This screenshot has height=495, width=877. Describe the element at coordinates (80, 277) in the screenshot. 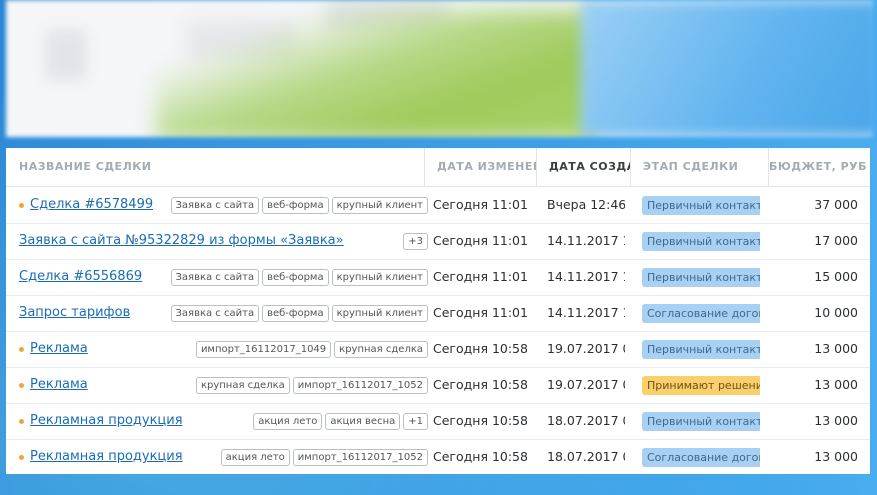

I see `deal-name-link: Сделка #6556869` at that location.